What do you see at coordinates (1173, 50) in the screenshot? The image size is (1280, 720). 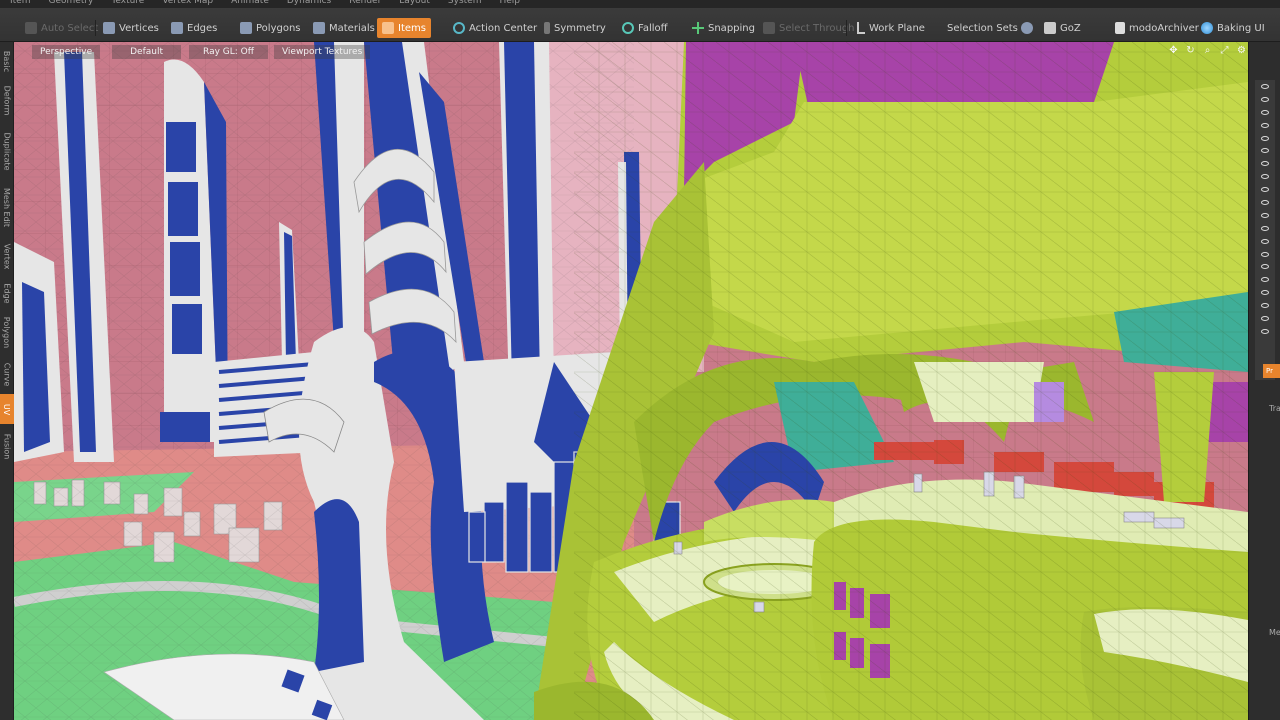 I see `move-view-icon: ✥` at bounding box center [1173, 50].